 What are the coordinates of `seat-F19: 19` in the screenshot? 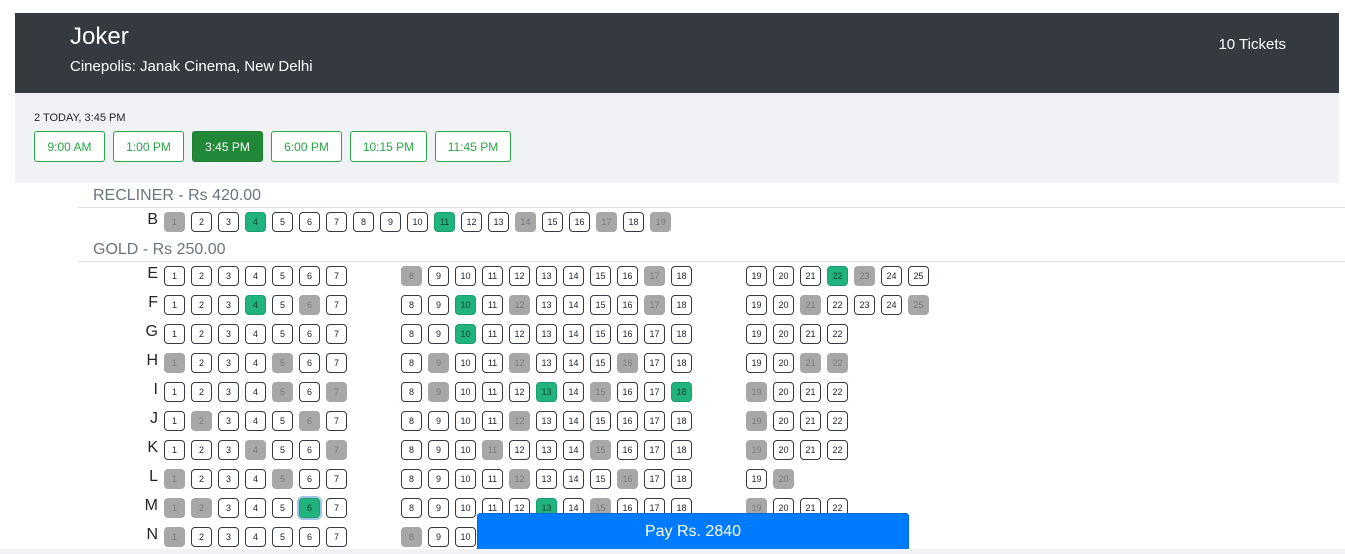 It's located at (756, 305).